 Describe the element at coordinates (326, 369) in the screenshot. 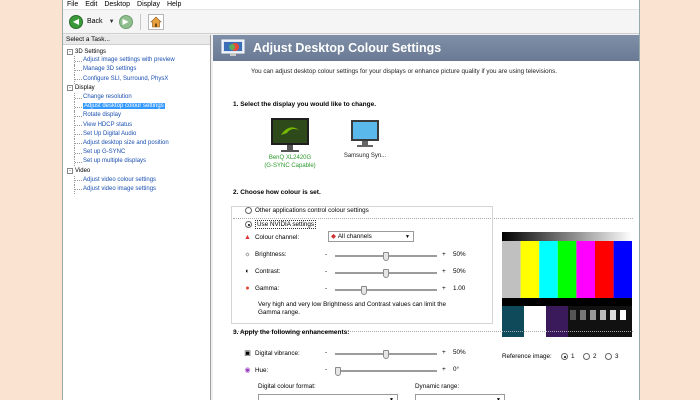

I see `hue-decrease: -` at that location.